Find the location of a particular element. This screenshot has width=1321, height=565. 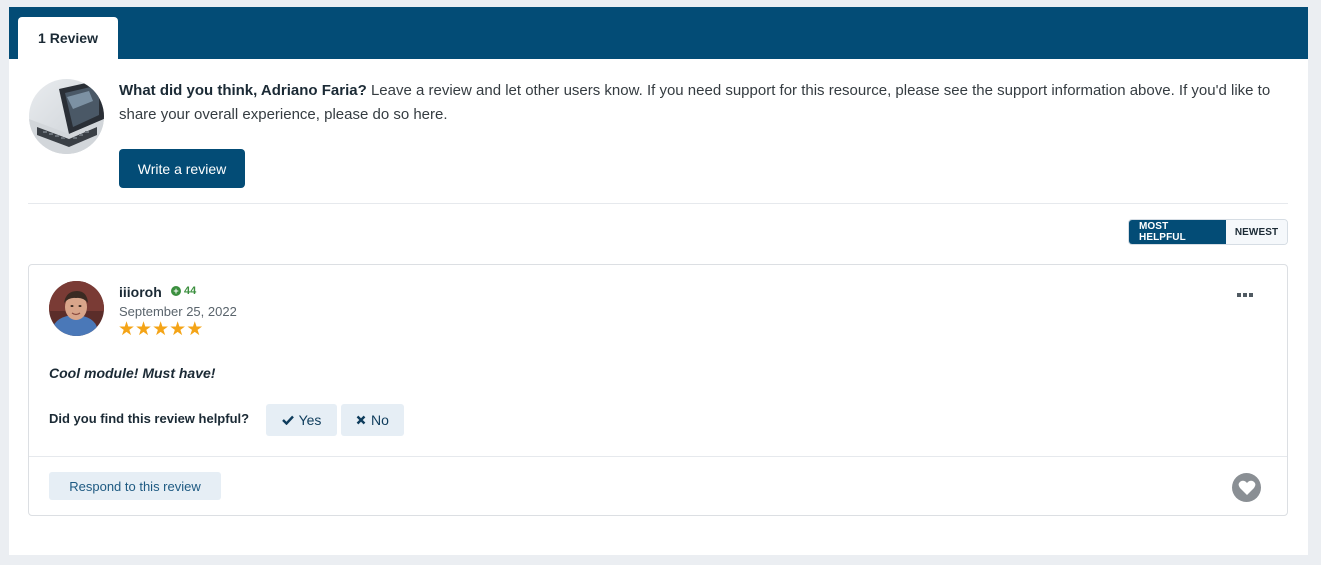

helpful-yes-button: Yes is located at coordinates (301, 420).